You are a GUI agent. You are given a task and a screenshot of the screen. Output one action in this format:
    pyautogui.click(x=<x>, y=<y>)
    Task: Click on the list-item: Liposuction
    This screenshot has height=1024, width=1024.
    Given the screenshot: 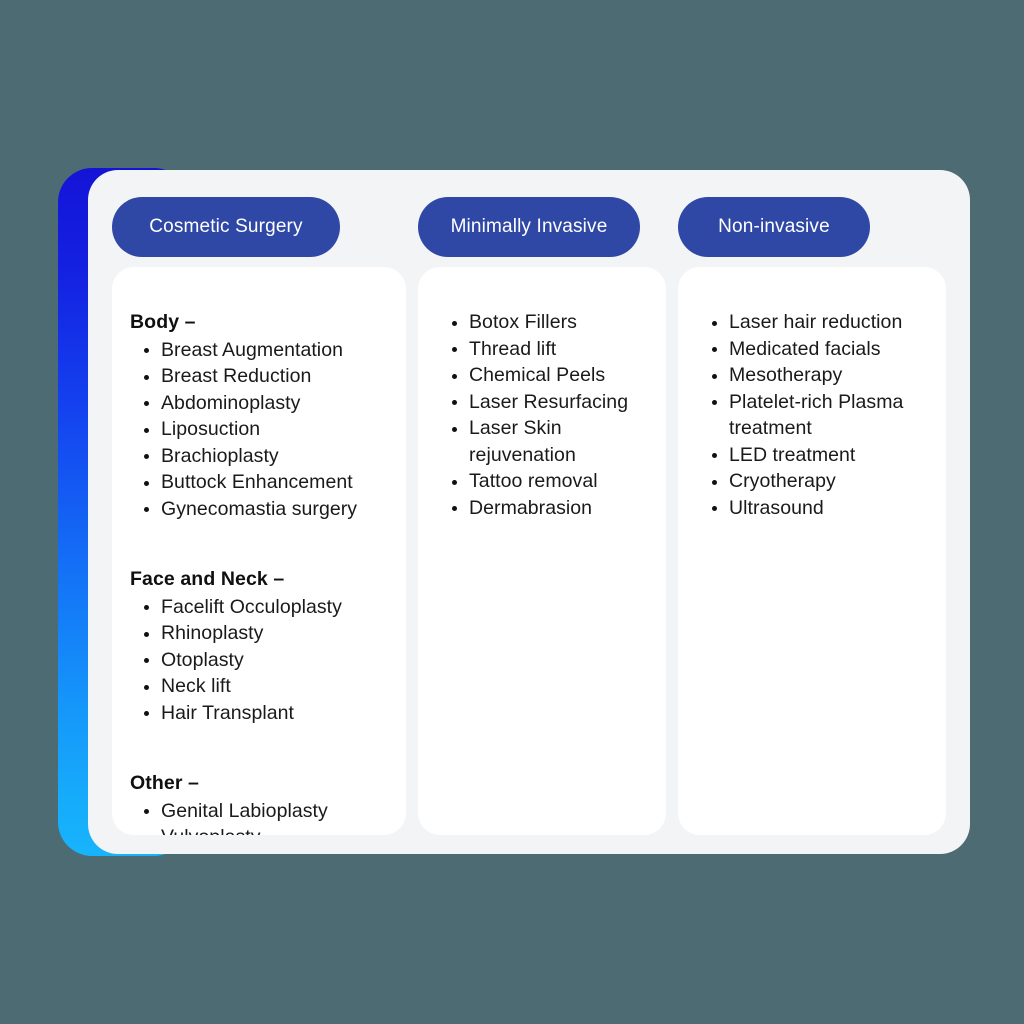 What is the action you would take?
    pyautogui.click(x=261, y=429)
    